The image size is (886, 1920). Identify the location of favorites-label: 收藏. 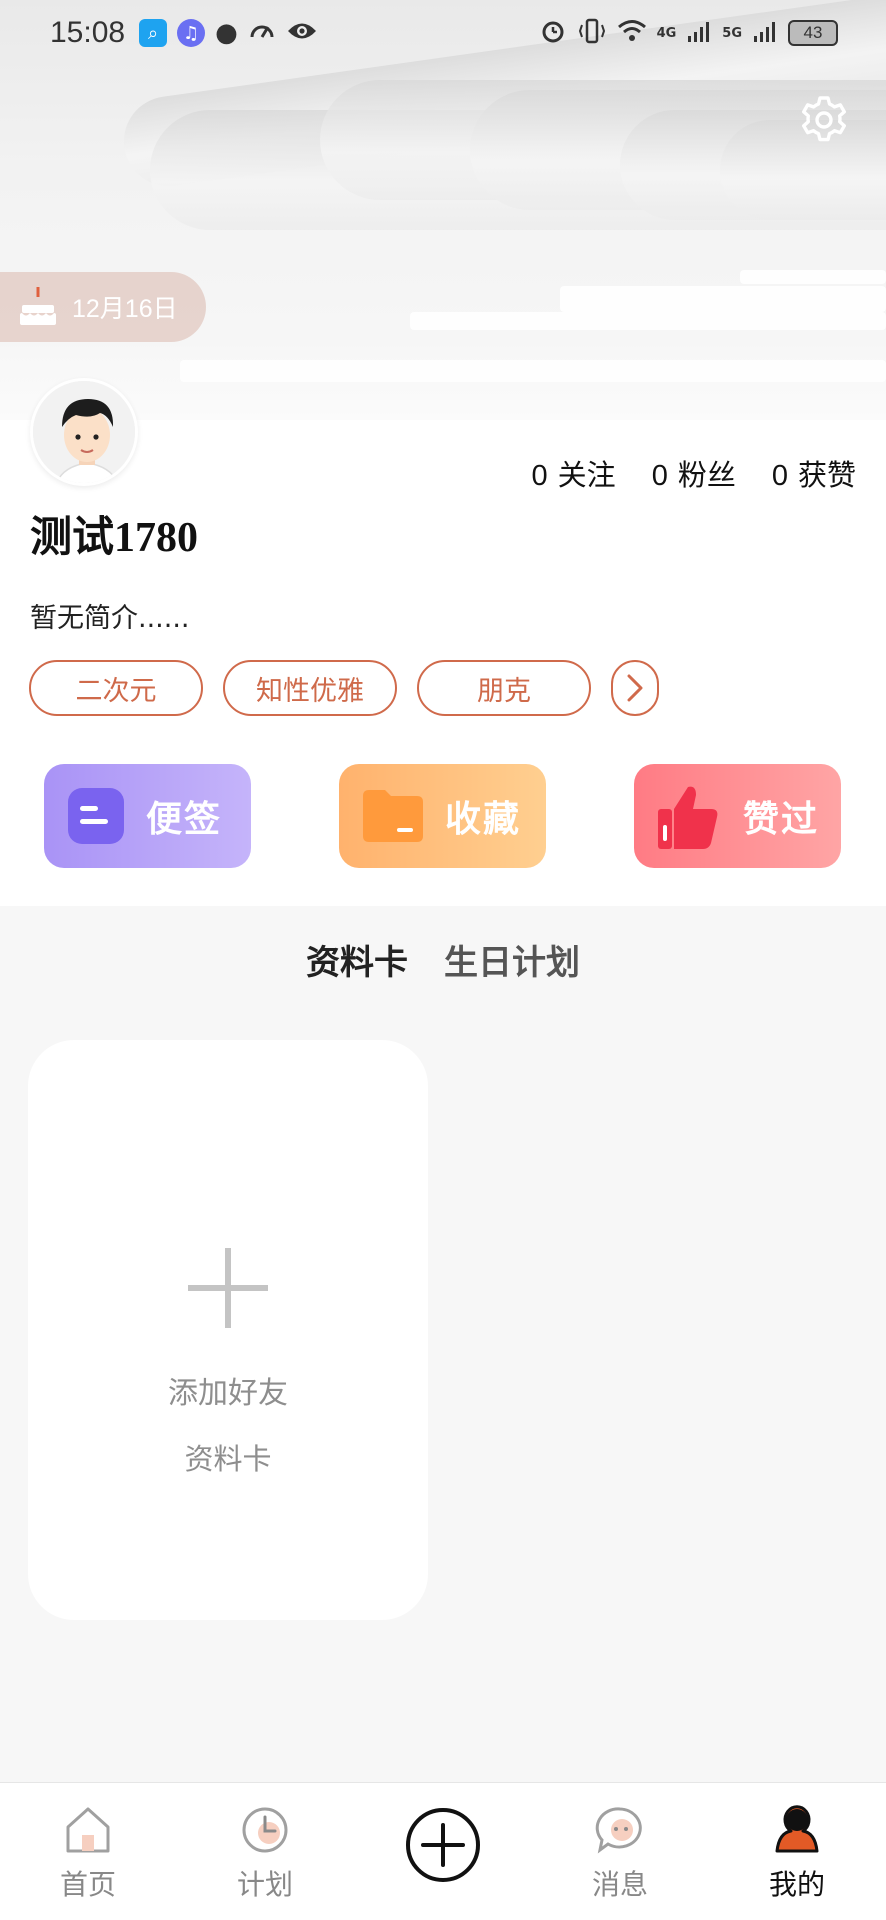
(483, 819).